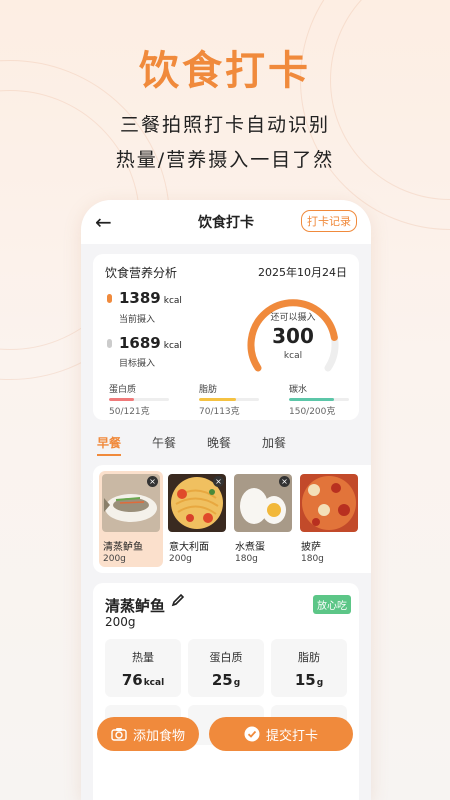  I want to click on food-item-pasta: × 意大利面 200g, so click(197, 519).